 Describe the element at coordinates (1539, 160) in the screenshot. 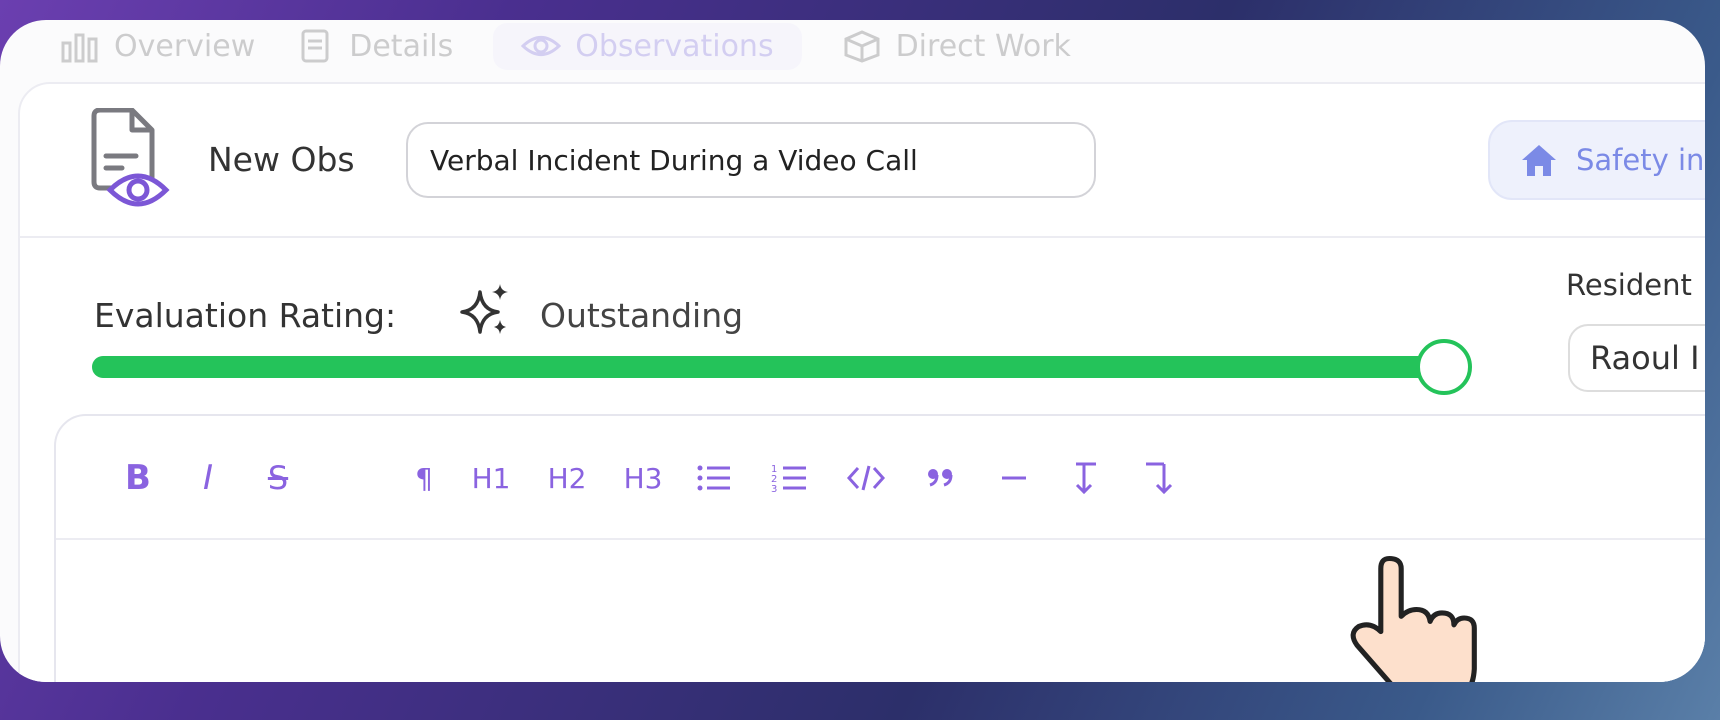

I see `home-icon` at that location.